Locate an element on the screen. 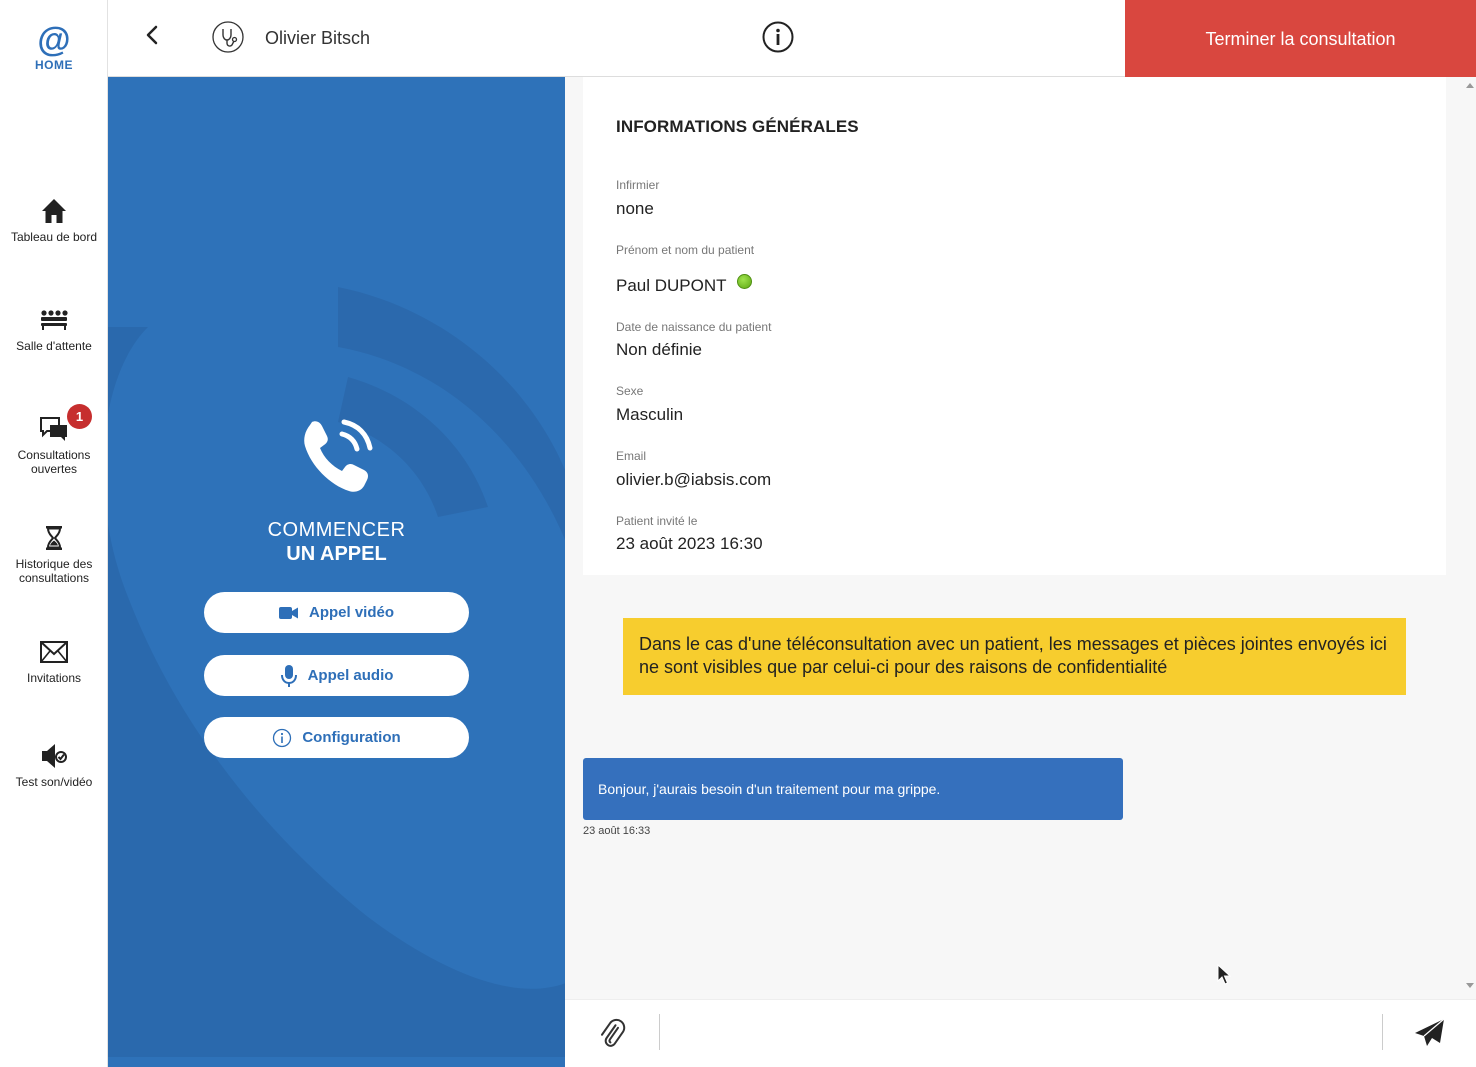 This screenshot has height=1067, width=1476. scroll-up-arrow-icon is located at coordinates (1470, 85).